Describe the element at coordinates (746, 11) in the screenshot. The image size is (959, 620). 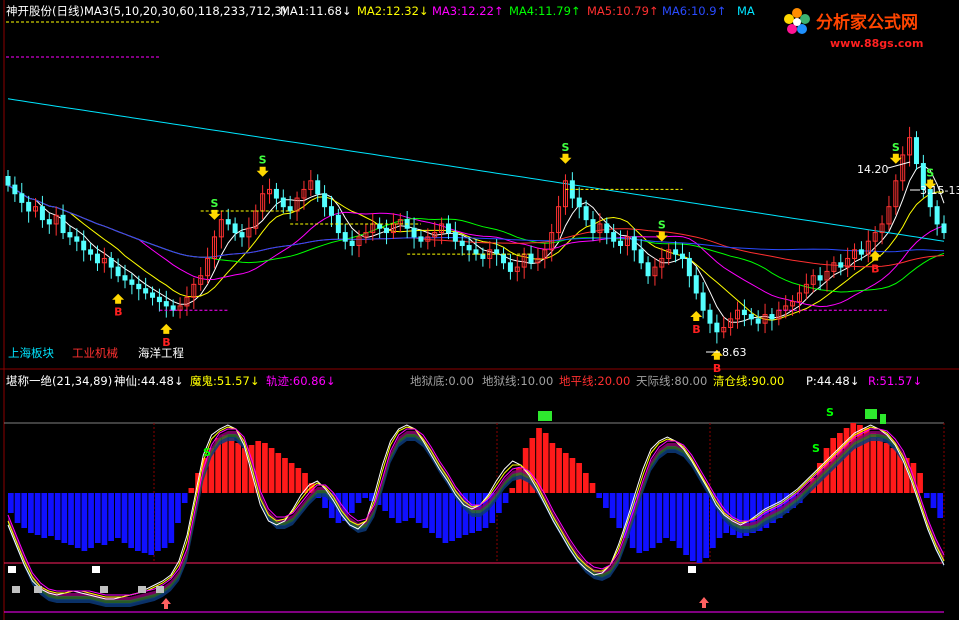
I see `legend-ma7: MA` at that location.